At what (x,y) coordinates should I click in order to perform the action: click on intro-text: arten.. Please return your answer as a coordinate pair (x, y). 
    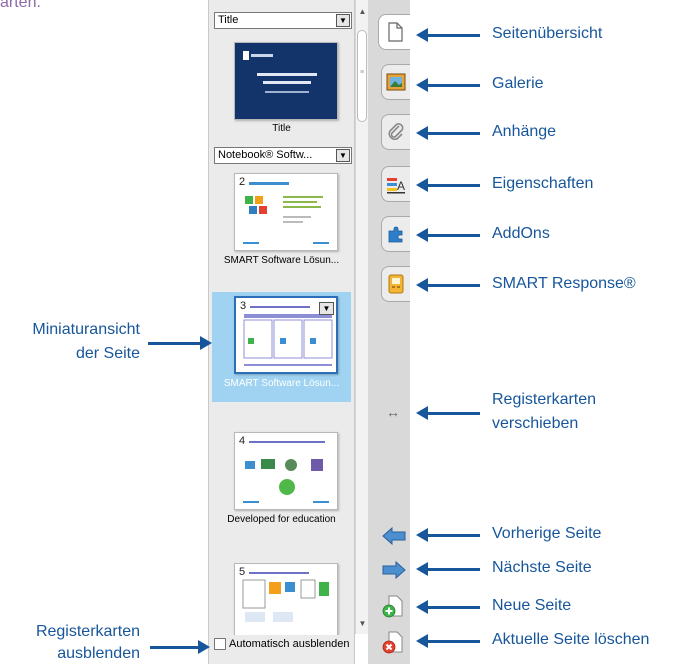
    Looking at the image, I should click on (20, 5).